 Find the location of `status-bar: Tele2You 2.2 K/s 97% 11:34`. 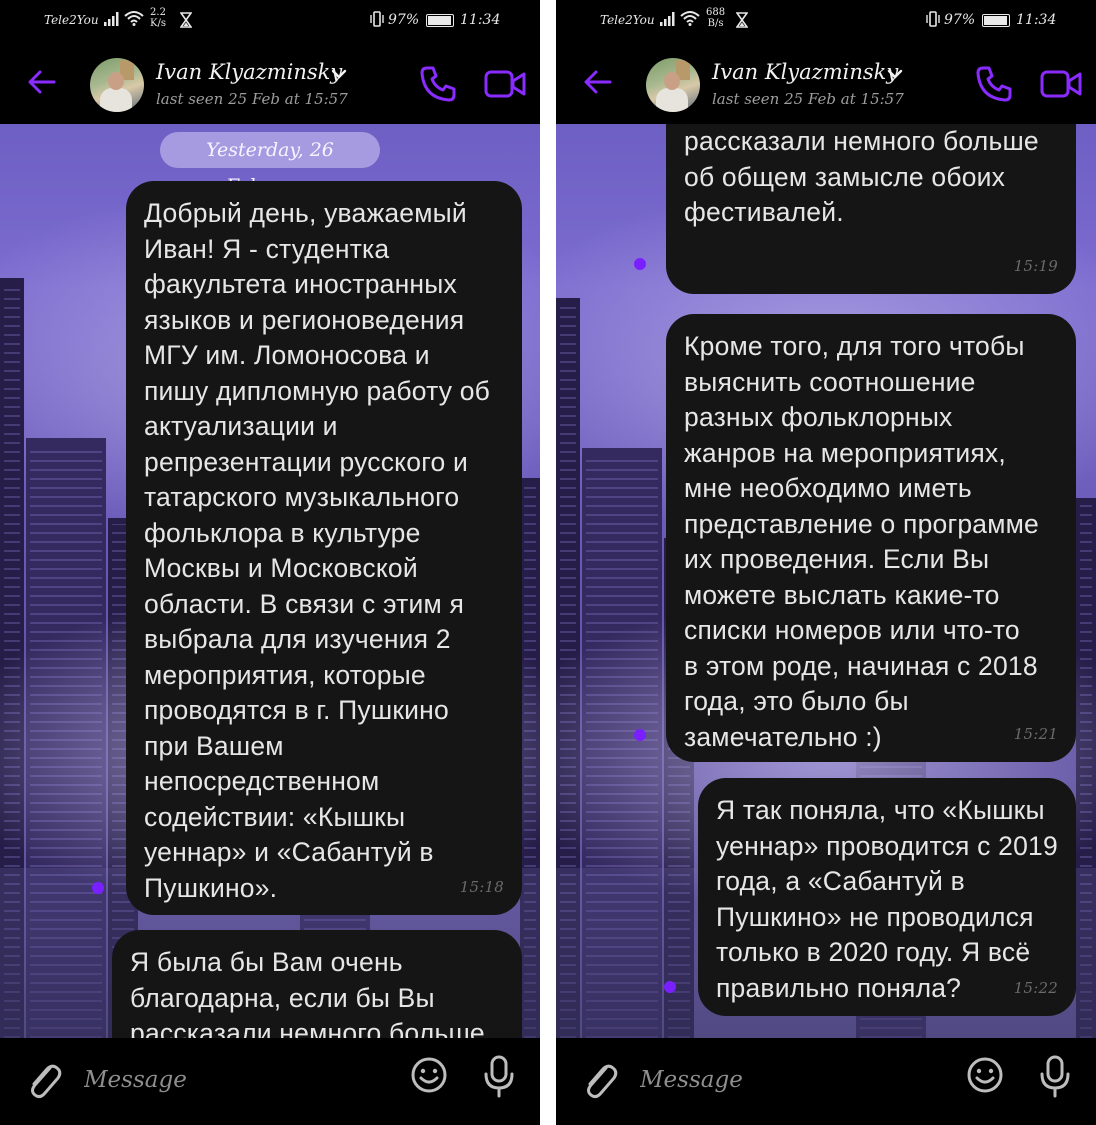

status-bar: Tele2You 2.2 K/s 97% 11:34 is located at coordinates (270, 22).